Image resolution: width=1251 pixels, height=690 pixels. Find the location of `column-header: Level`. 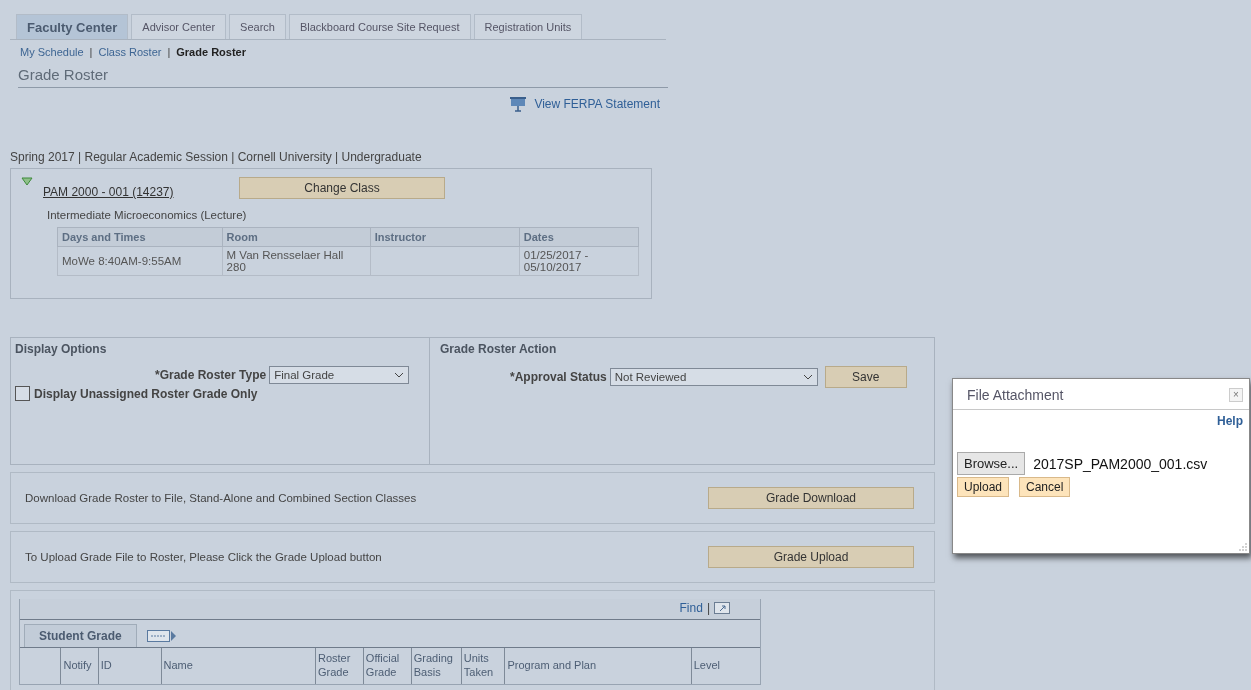

column-header: Level is located at coordinates (725, 666).